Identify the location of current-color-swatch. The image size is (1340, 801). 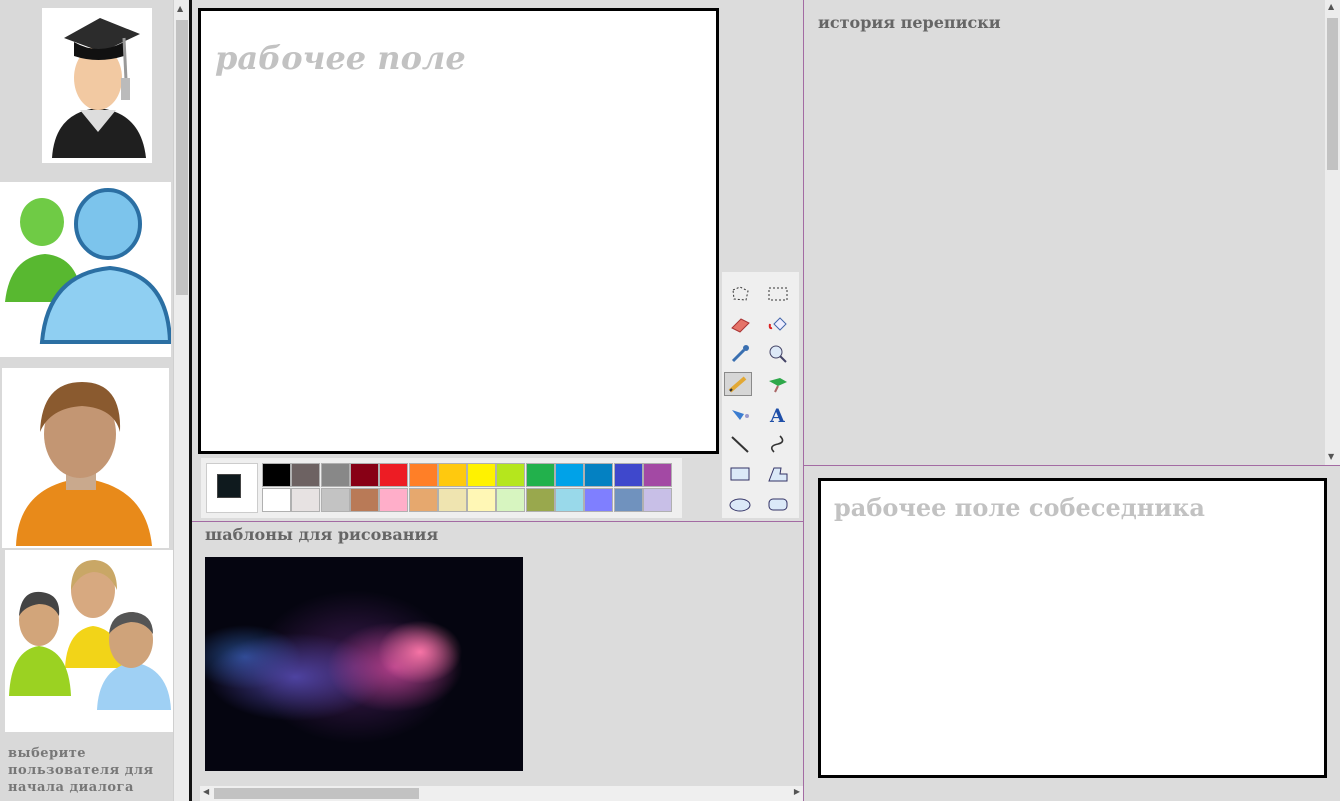
(229, 486).